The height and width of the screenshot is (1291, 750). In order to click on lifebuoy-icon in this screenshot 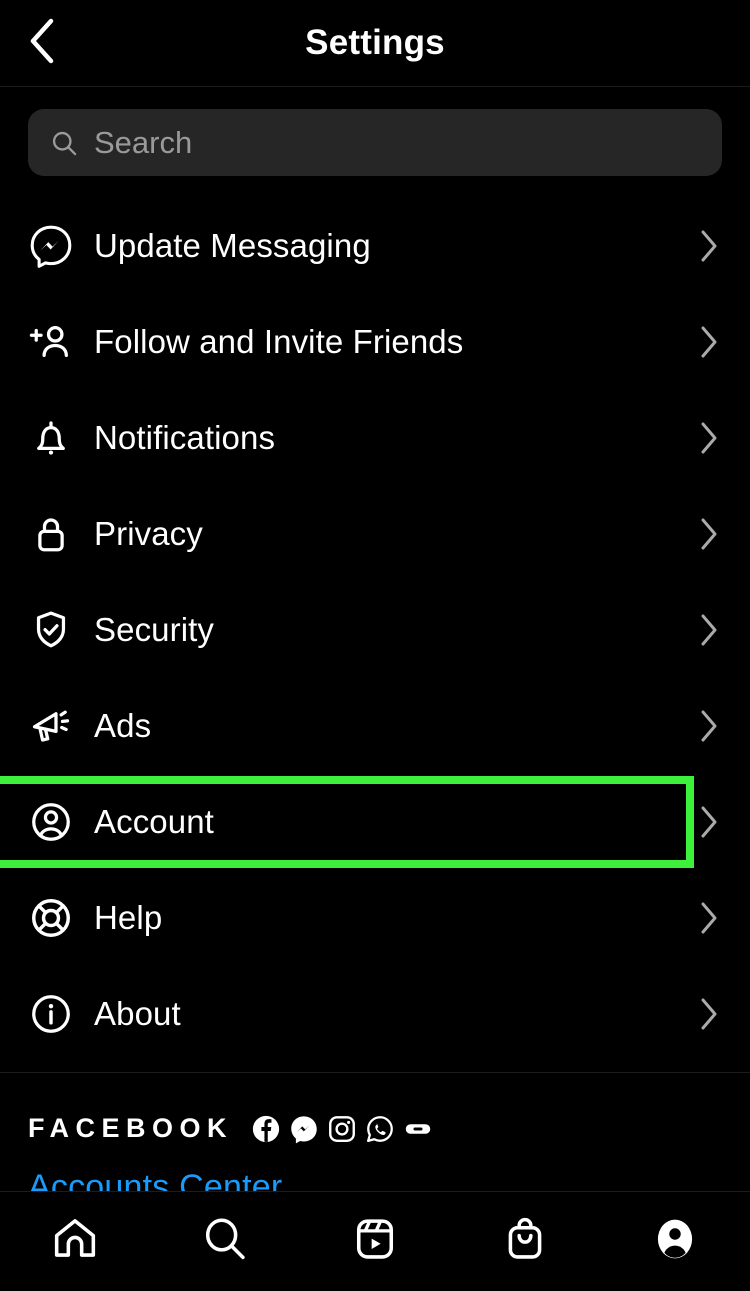, I will do `click(56, 918)`.